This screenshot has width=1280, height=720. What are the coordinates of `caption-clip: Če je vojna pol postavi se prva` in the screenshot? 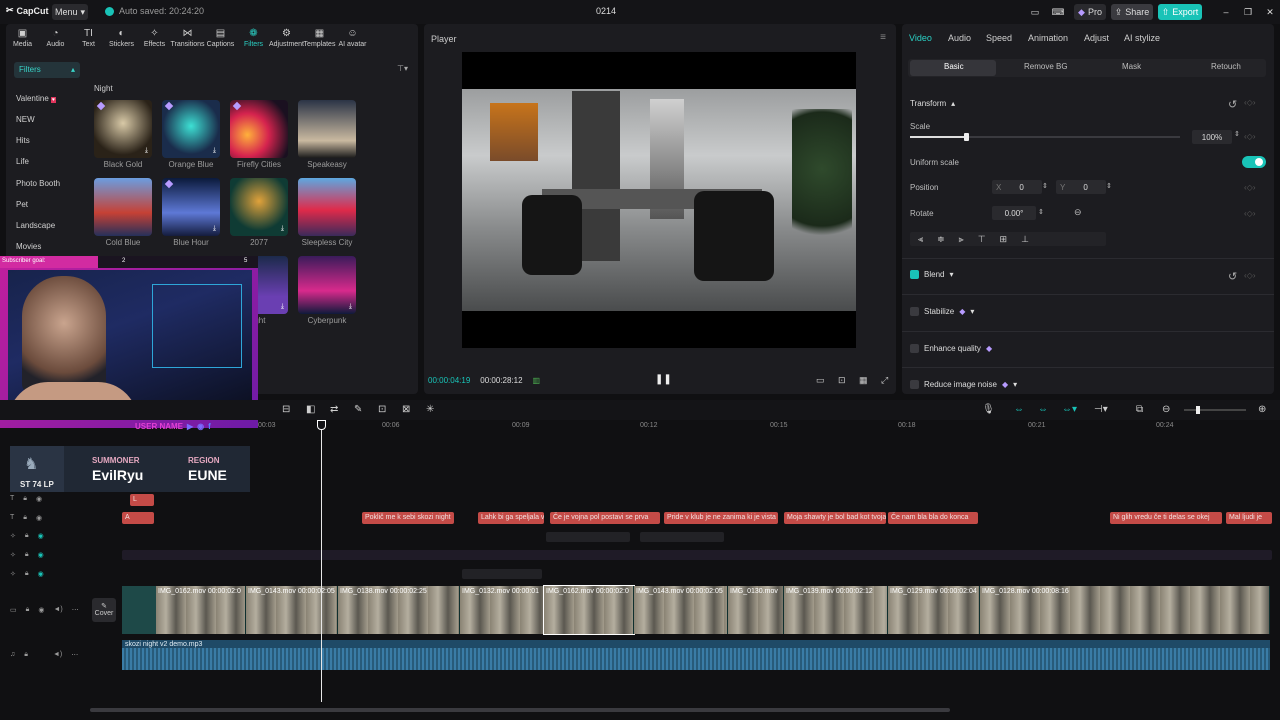 It's located at (605, 518).